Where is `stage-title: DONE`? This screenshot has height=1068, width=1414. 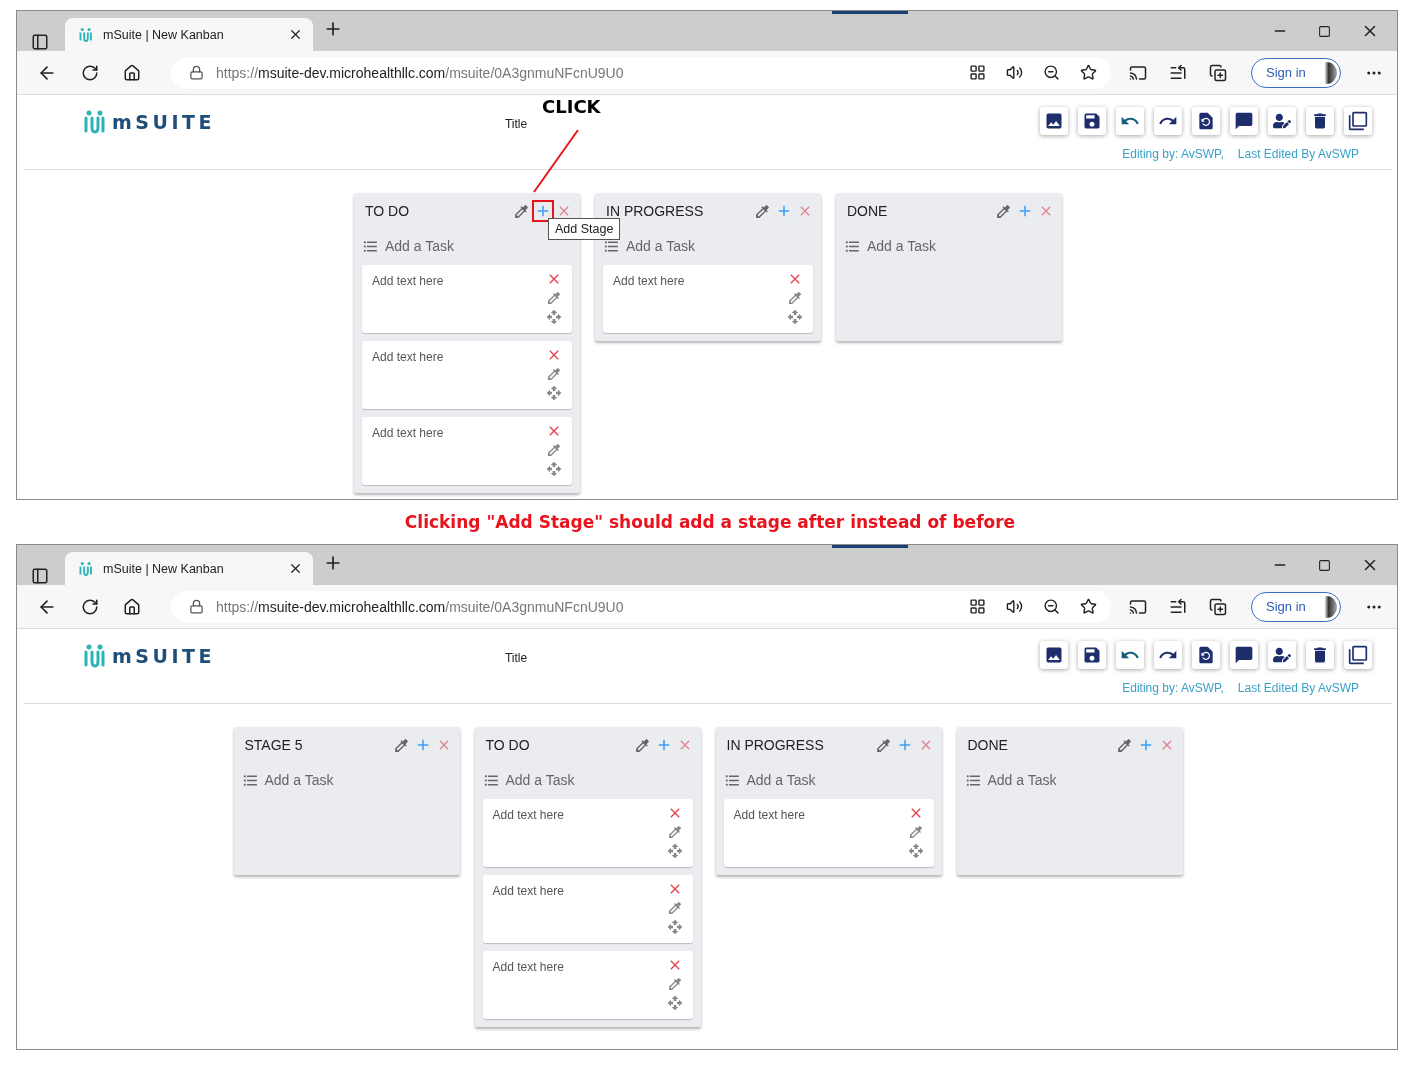
stage-title: DONE is located at coordinates (988, 745).